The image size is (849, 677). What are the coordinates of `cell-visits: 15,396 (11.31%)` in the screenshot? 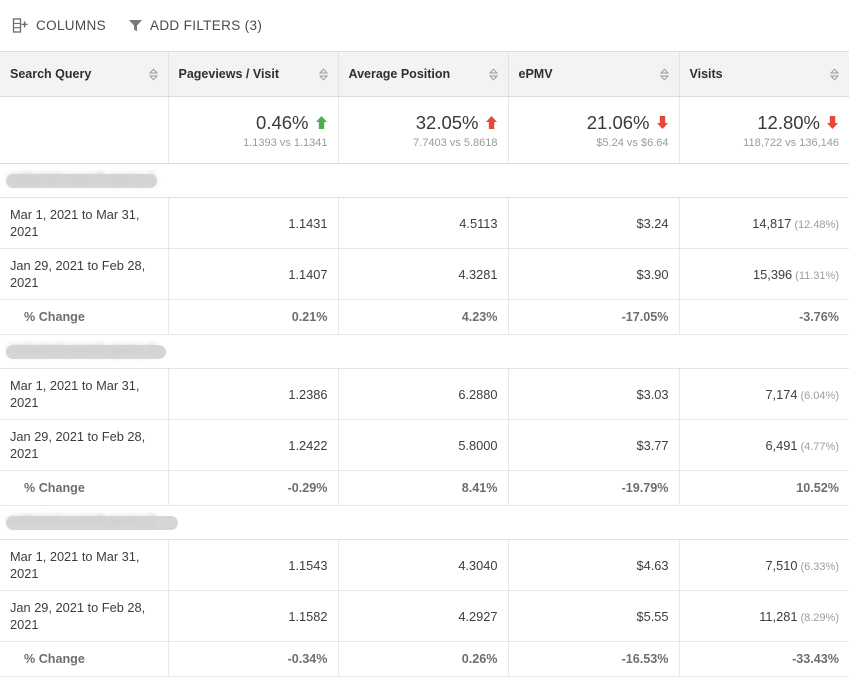 It's located at (764, 274).